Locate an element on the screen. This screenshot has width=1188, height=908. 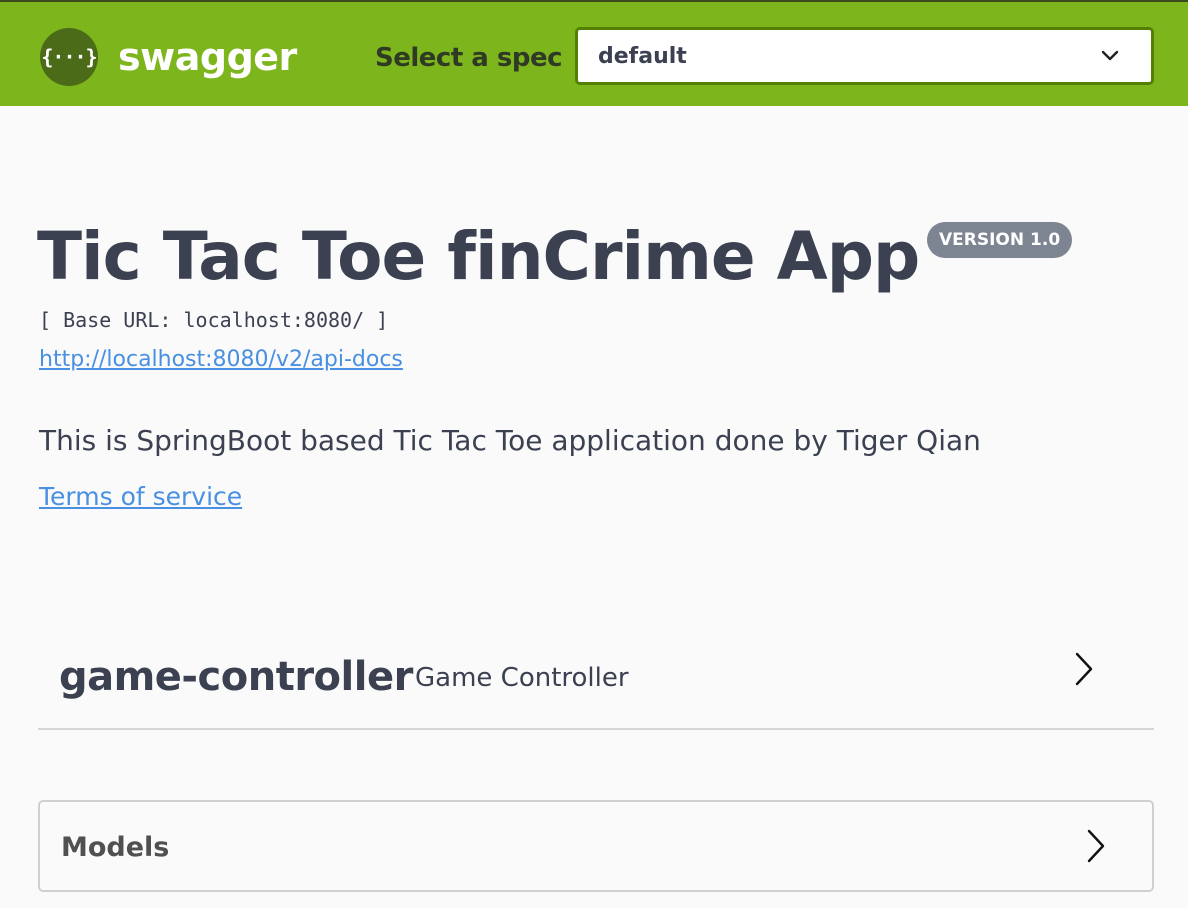
api-docs-link: http://localhost:8080/v2/api-docs is located at coordinates (221, 360).